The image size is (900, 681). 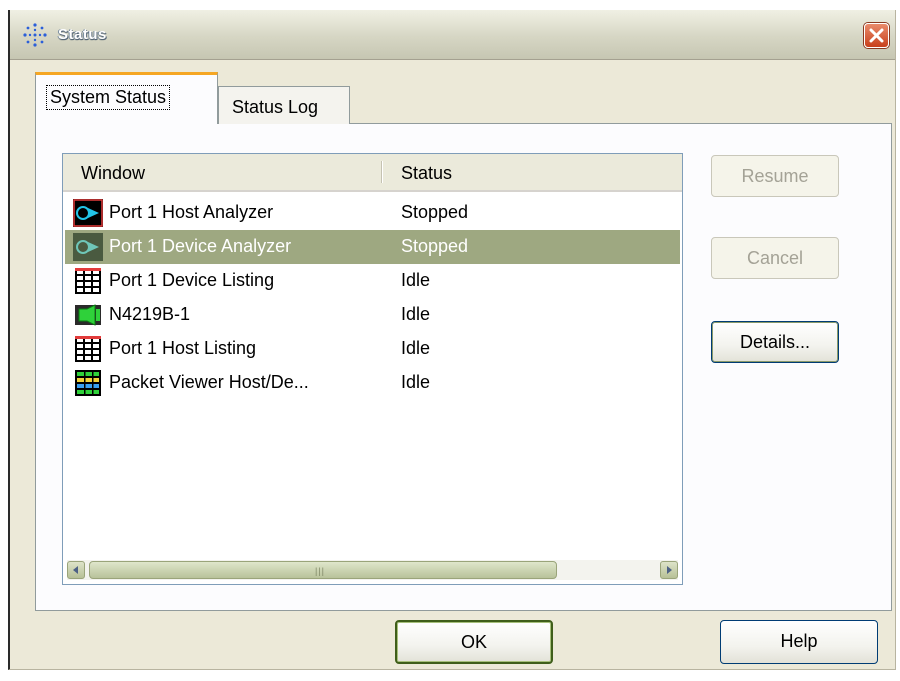 I want to click on tab-system-status: System Status, so click(x=126, y=98).